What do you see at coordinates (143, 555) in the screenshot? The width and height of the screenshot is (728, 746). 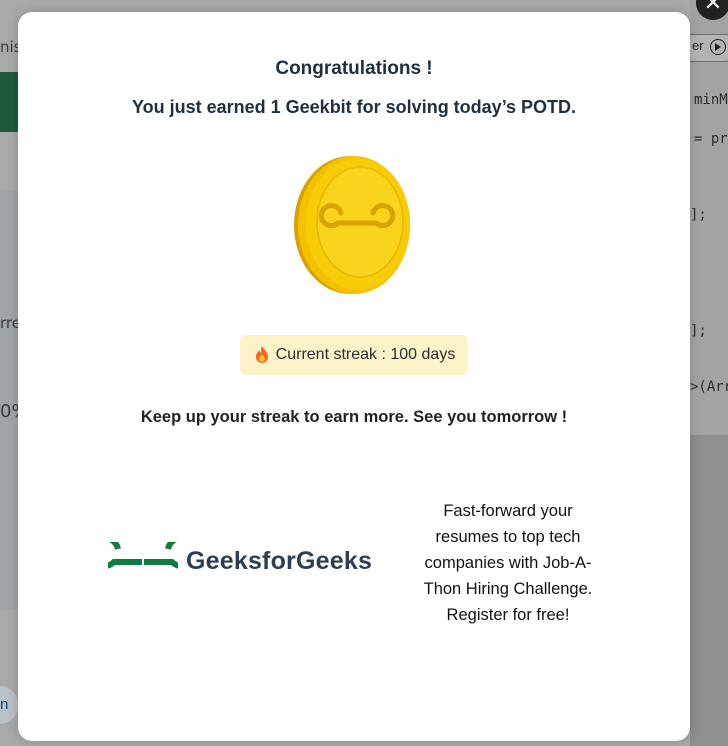 I see `gfg-logo-icon` at bounding box center [143, 555].